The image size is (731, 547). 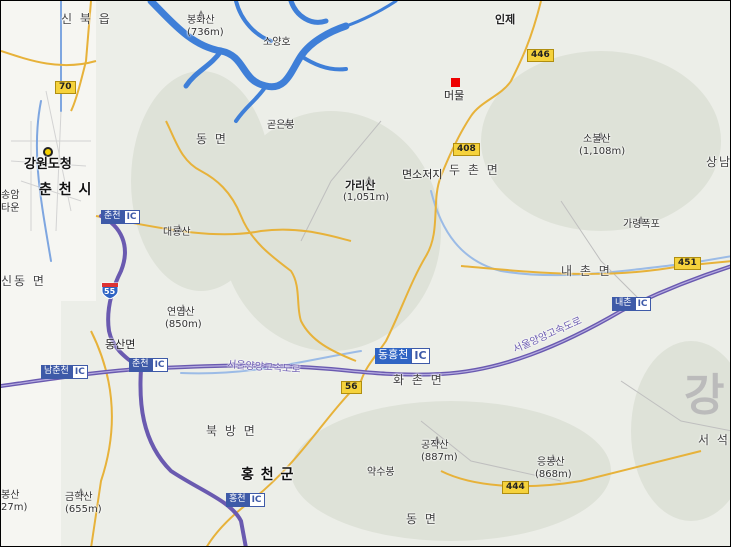 I want to click on route-70-badge: 70, so click(x=65, y=87).